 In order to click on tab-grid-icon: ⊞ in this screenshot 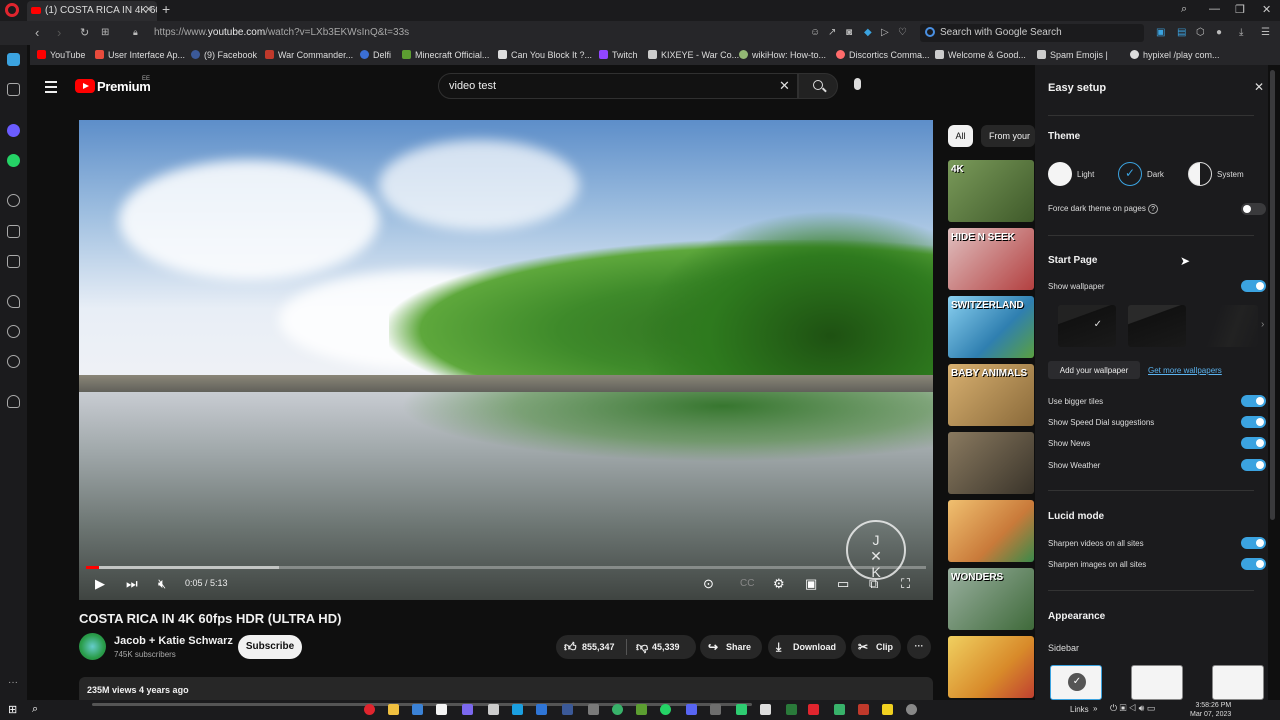, I will do `click(105, 32)`.